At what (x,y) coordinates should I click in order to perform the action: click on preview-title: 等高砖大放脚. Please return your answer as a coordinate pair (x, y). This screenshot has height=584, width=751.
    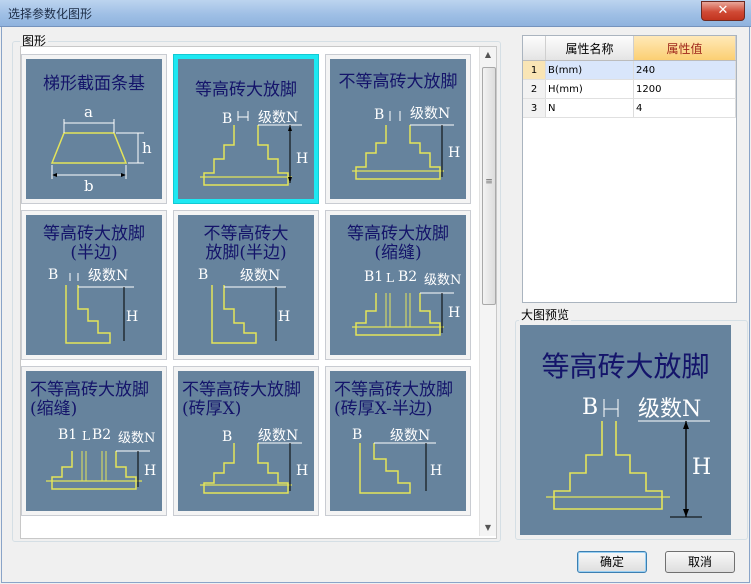
    Looking at the image, I should click on (625, 366).